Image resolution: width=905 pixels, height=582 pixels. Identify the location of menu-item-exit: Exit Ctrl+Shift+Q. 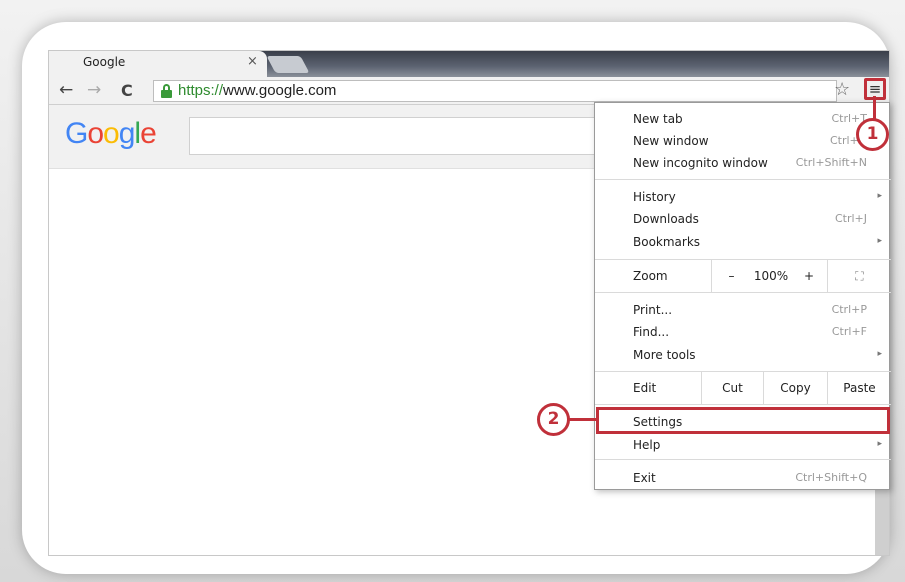
(743, 477).